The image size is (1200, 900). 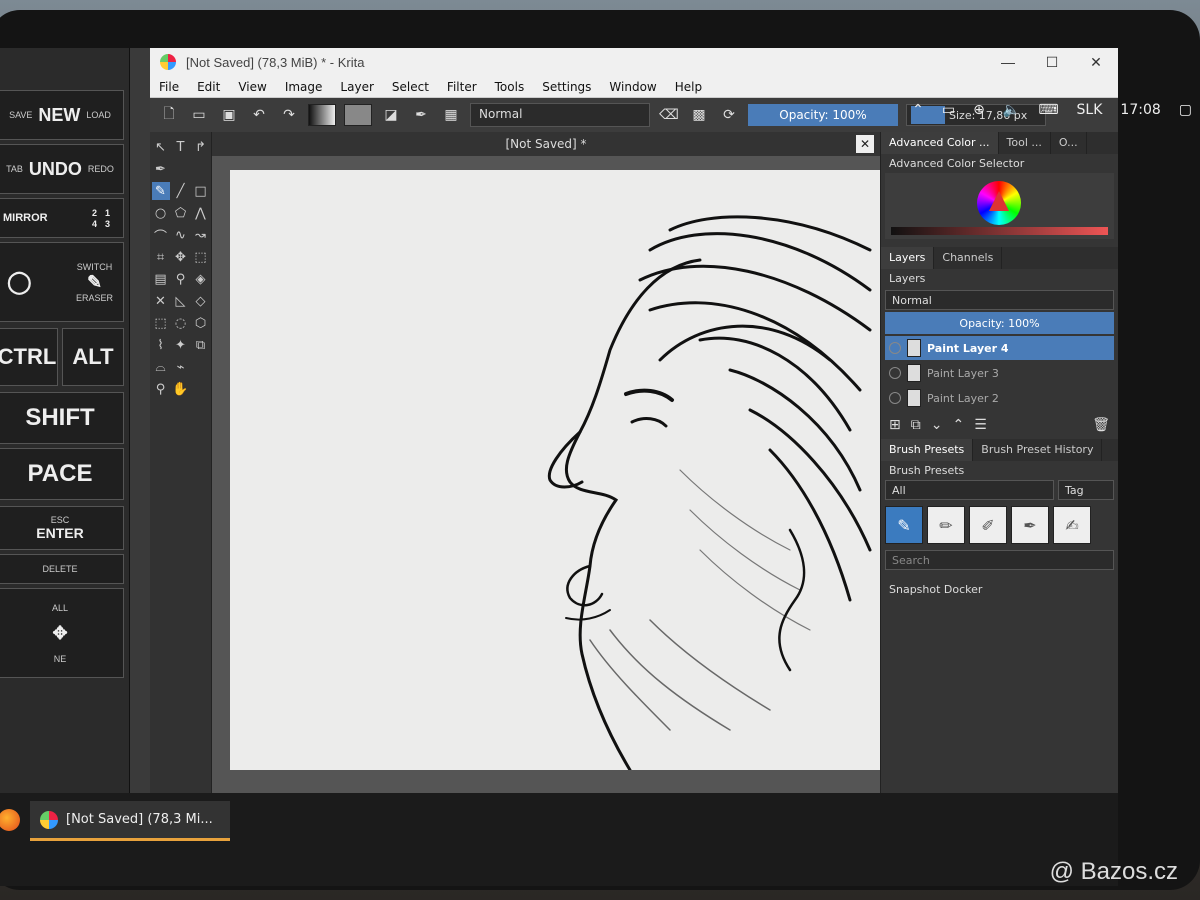 I want to click on document-tab: [Not Saved] * ✕, so click(x=546, y=144).